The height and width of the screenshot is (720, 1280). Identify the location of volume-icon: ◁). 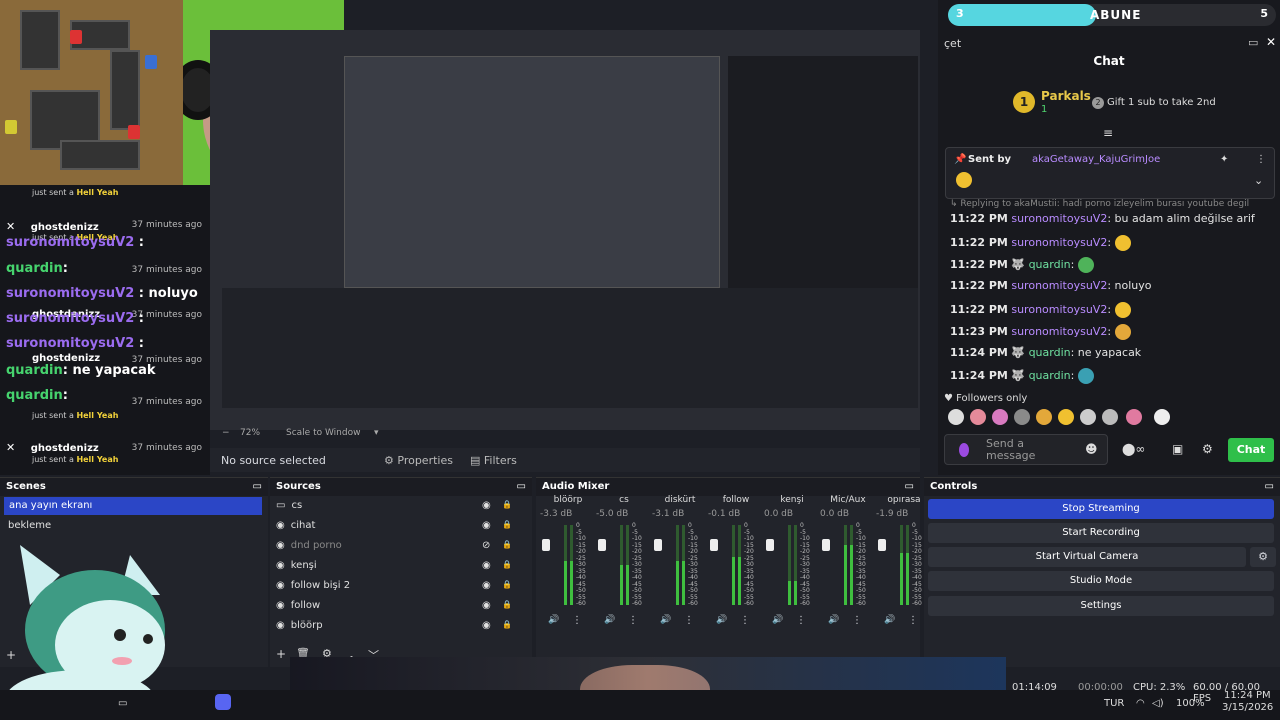
(1158, 703).